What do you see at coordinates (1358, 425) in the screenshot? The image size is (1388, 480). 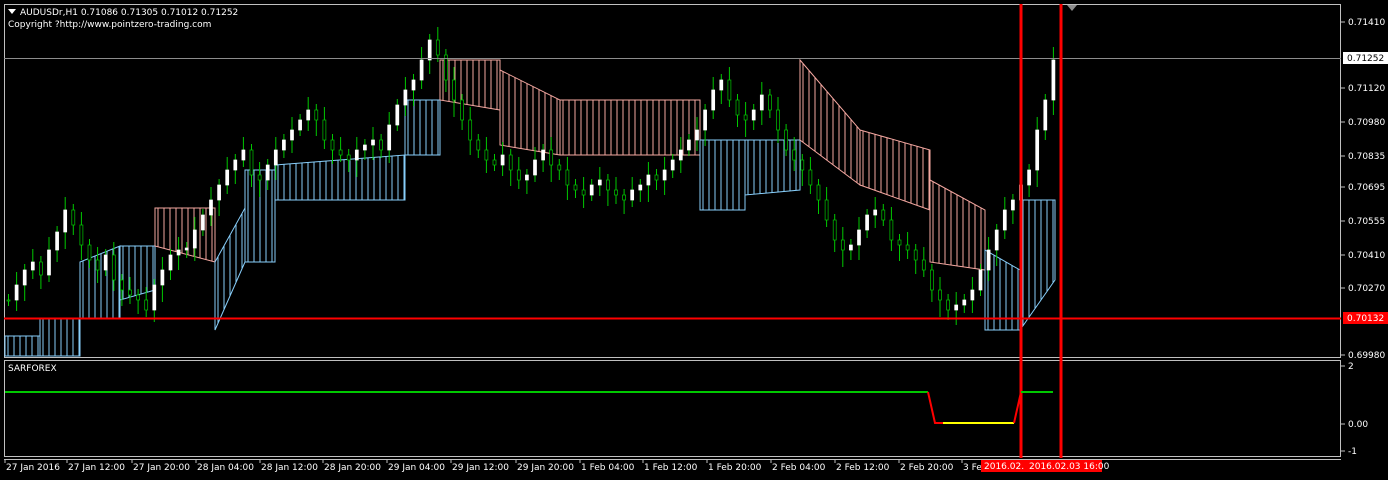 I see `indicator-tick-label: 0.00` at bounding box center [1358, 425].